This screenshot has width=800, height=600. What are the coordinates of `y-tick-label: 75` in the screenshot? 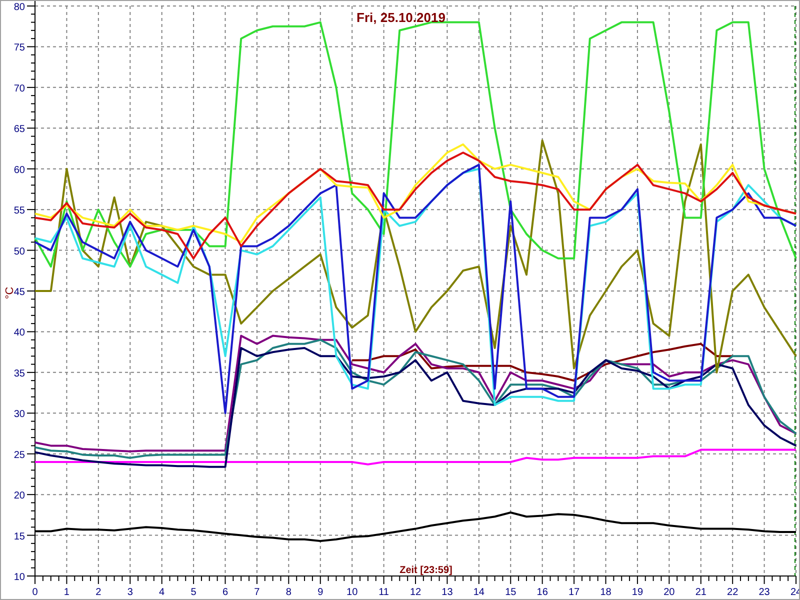 It's located at (19, 48).